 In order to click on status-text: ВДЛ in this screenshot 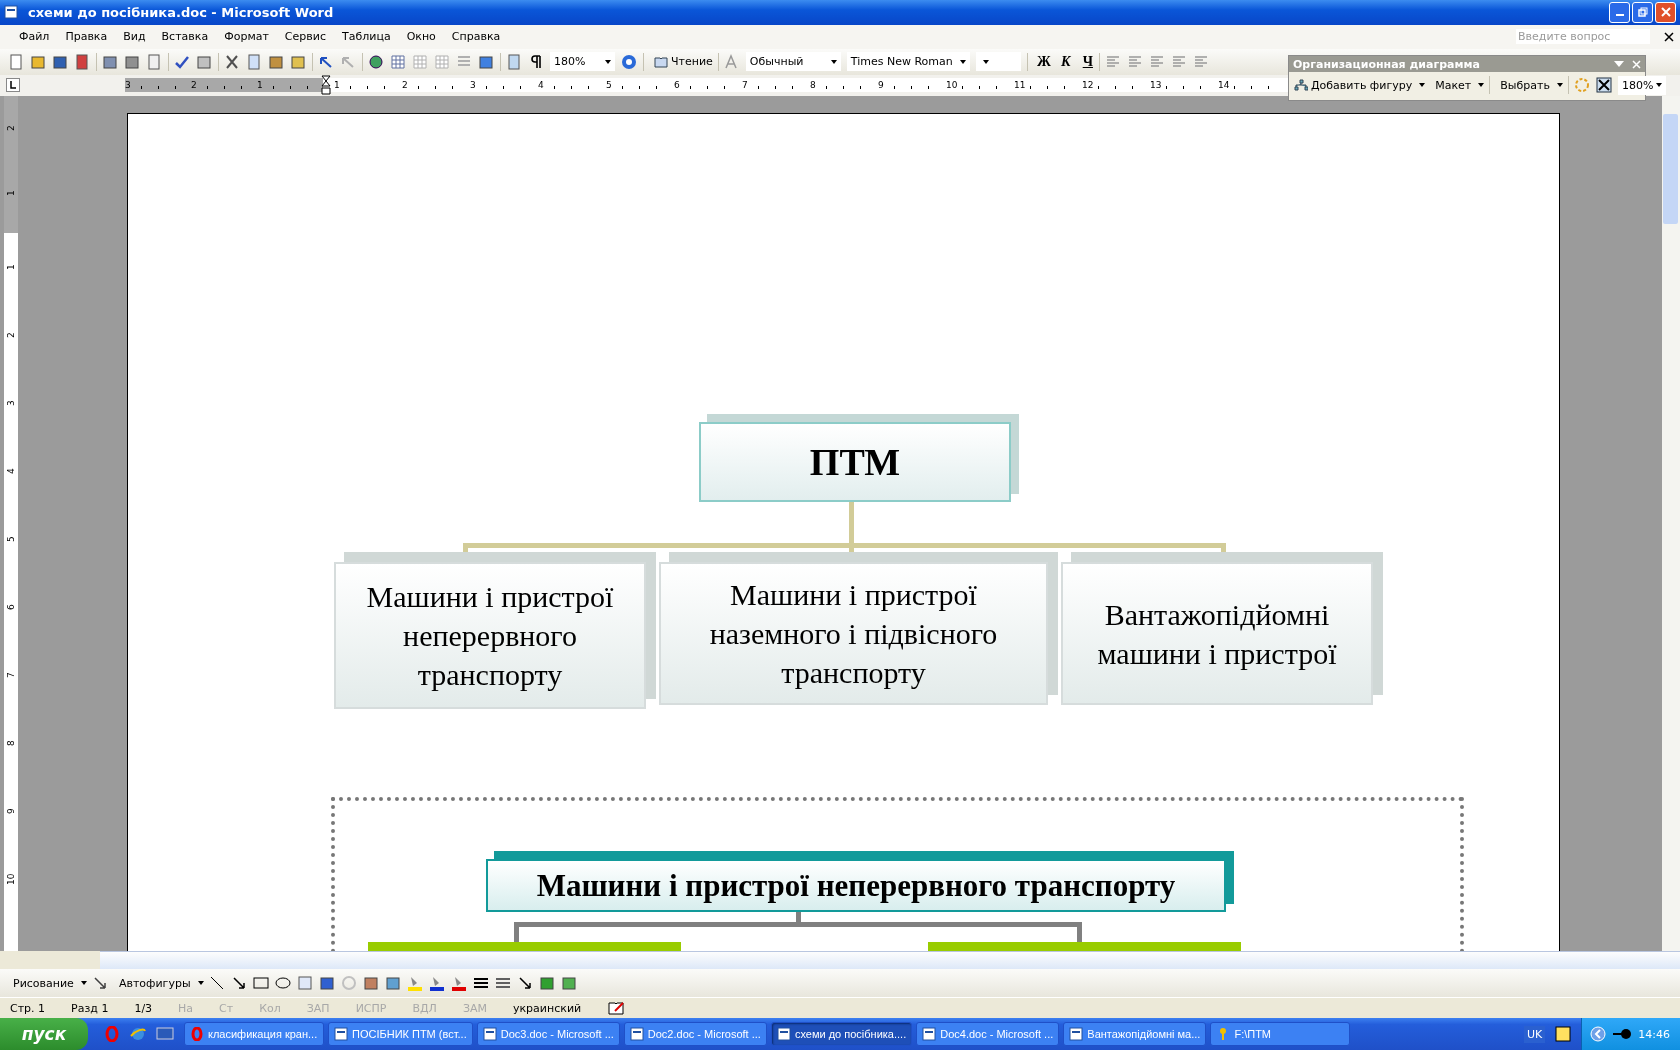, I will do `click(425, 1008)`.